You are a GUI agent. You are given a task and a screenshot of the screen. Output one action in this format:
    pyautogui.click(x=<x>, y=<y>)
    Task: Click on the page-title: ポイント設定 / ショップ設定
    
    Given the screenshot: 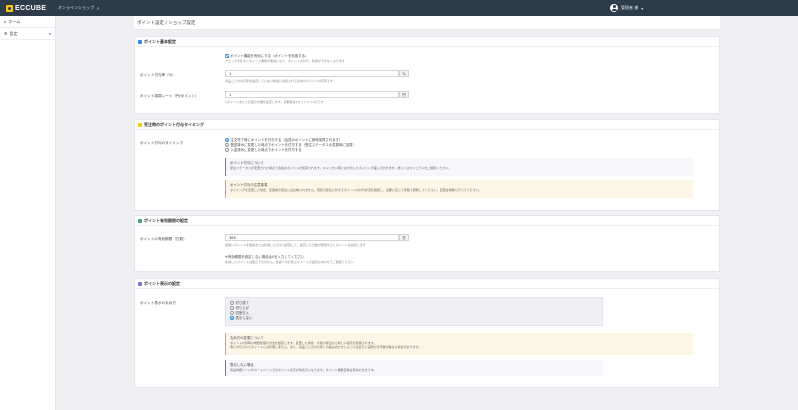 What is the action you would take?
    pyautogui.click(x=166, y=23)
    